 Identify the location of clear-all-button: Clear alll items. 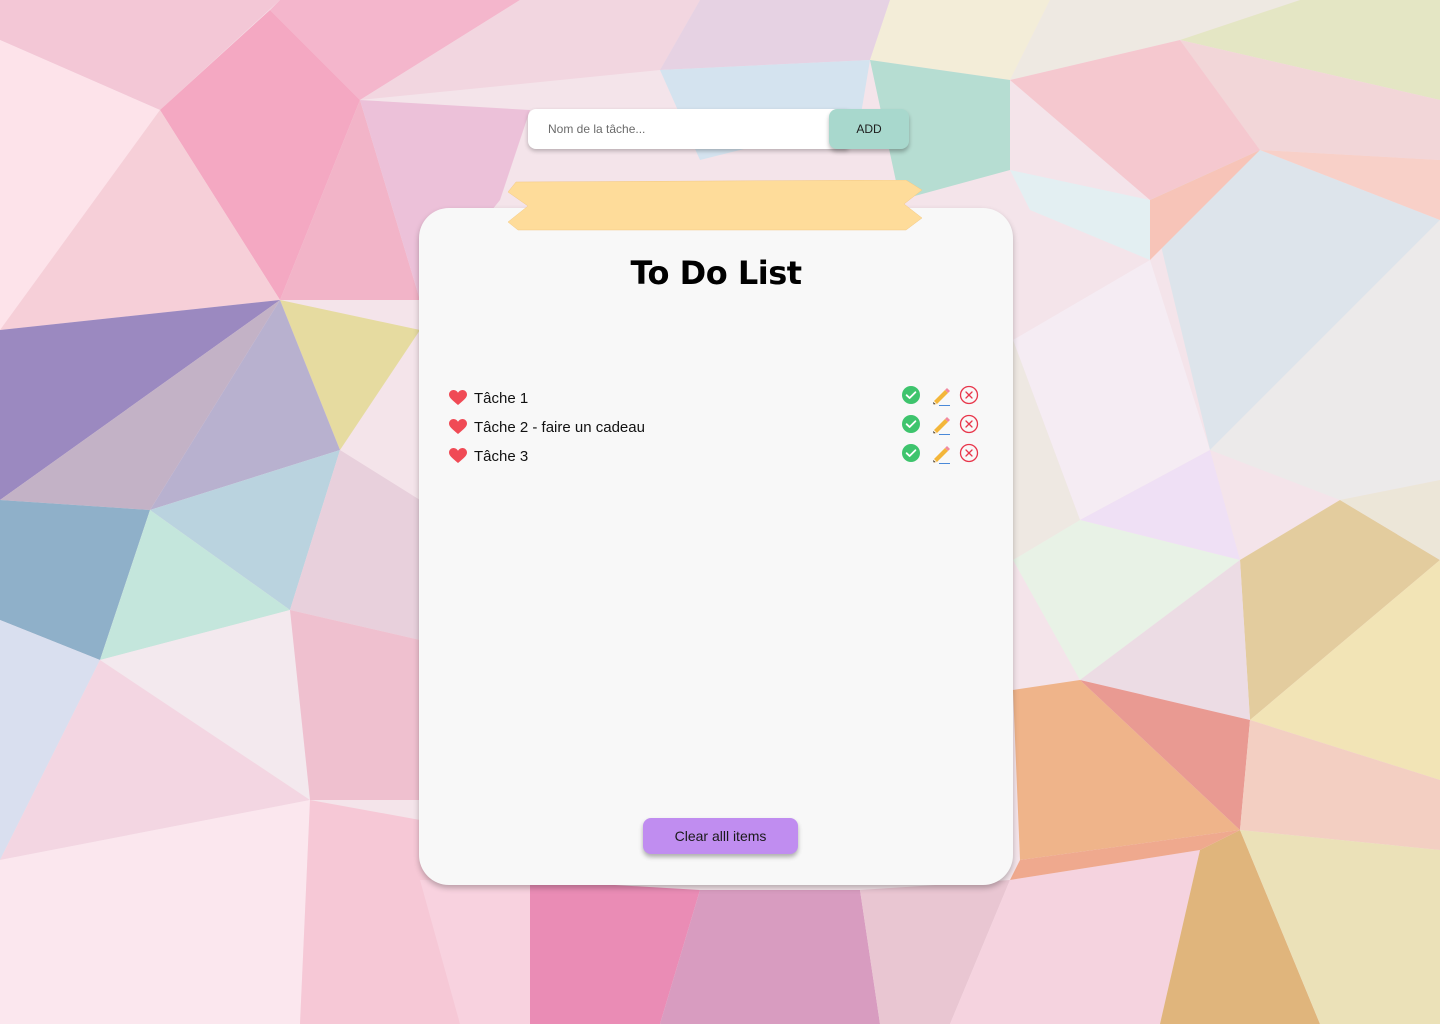
(720, 836).